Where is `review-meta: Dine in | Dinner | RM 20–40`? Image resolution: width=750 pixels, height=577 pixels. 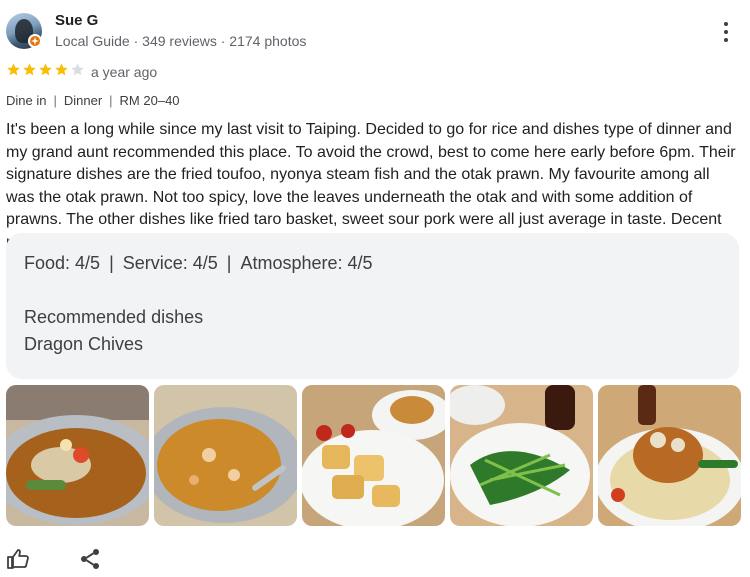 review-meta: Dine in | Dinner | RM 20–40 is located at coordinates (93, 100).